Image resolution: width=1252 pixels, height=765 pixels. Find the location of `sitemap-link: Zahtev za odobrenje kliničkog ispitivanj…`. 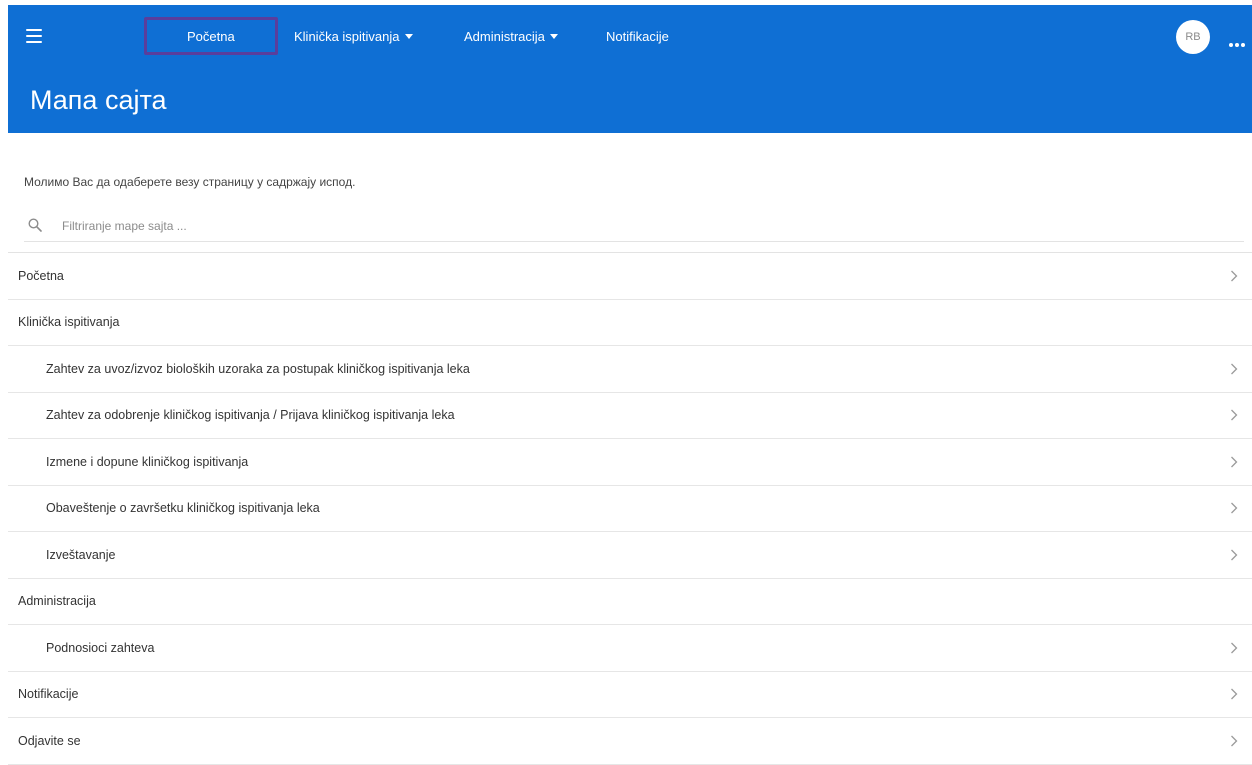

sitemap-link: Zahtev za odobrenje kliničkog ispitivanj… is located at coordinates (630, 416).